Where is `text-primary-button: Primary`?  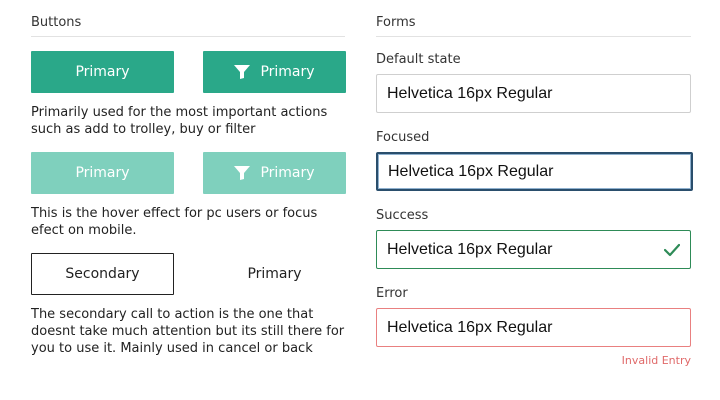
text-primary-button: Primary is located at coordinates (274, 274).